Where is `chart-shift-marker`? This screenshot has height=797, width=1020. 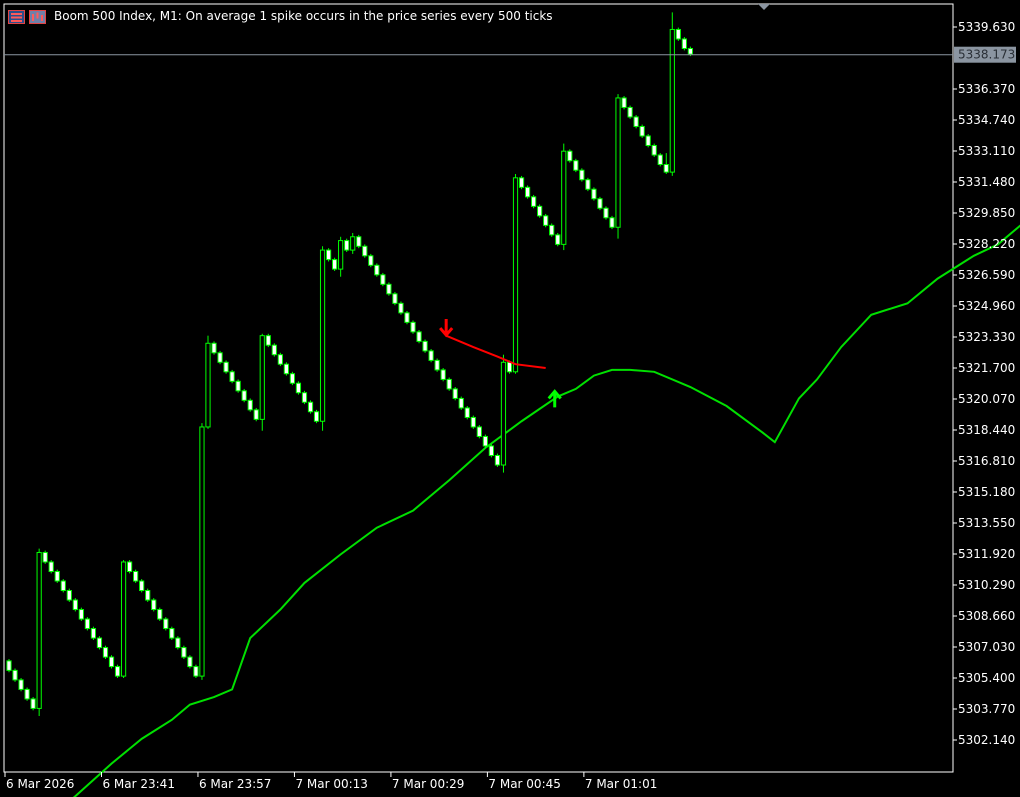 chart-shift-marker is located at coordinates (764, 7).